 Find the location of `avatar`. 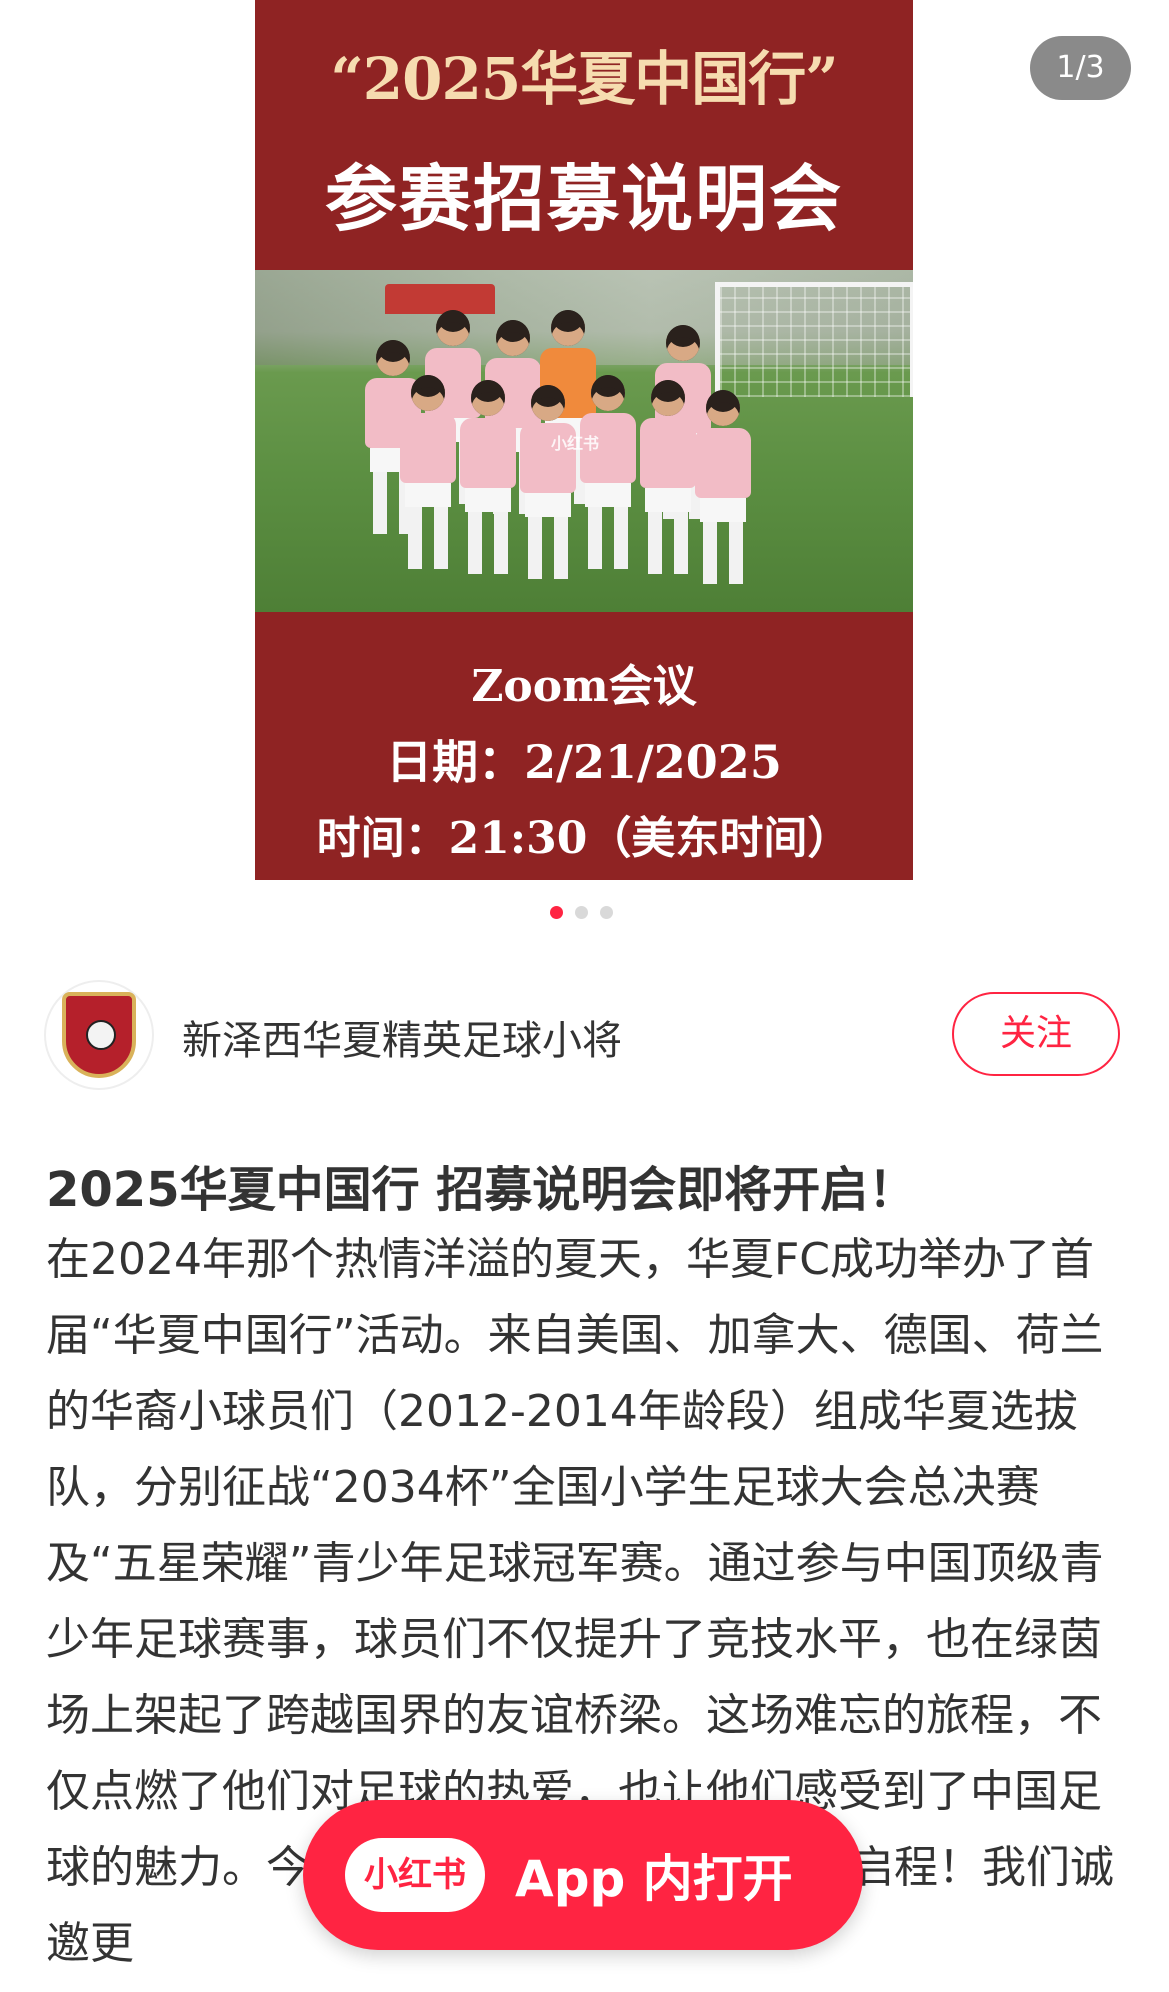

avatar is located at coordinates (99, 1035).